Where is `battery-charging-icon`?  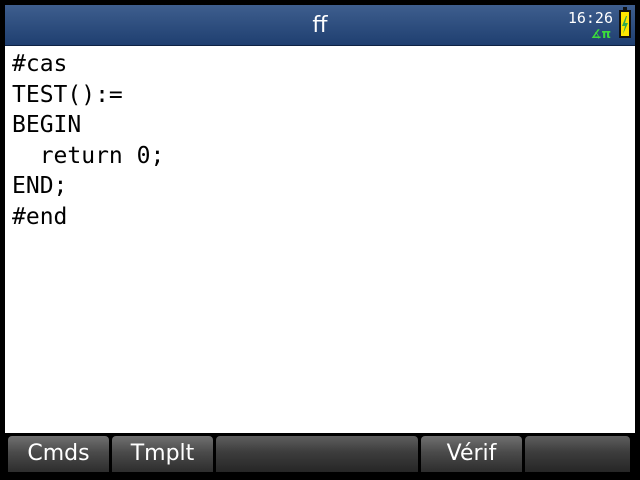
battery-charging-icon is located at coordinates (625, 22).